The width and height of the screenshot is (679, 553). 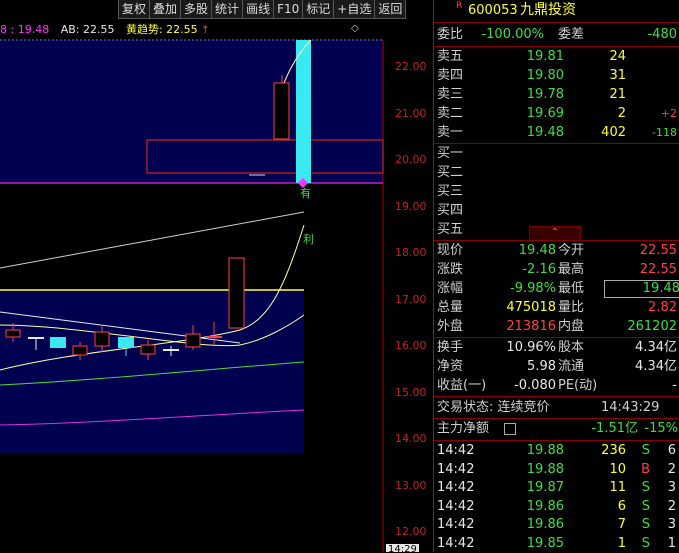 What do you see at coordinates (450, 288) in the screenshot?
I see `quote-label: 涨幅` at bounding box center [450, 288].